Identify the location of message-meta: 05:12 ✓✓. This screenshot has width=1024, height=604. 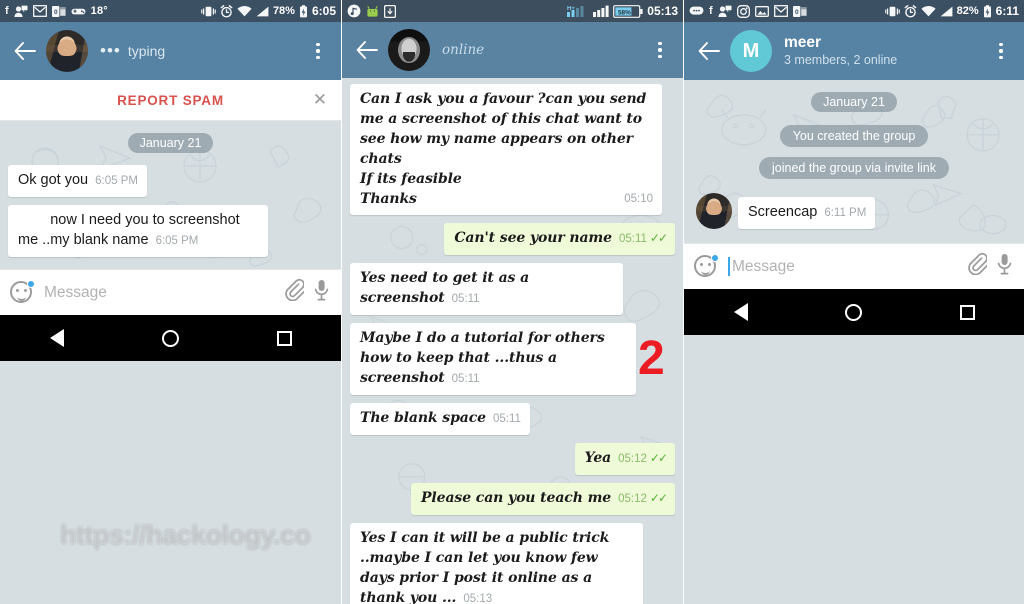
(643, 459).